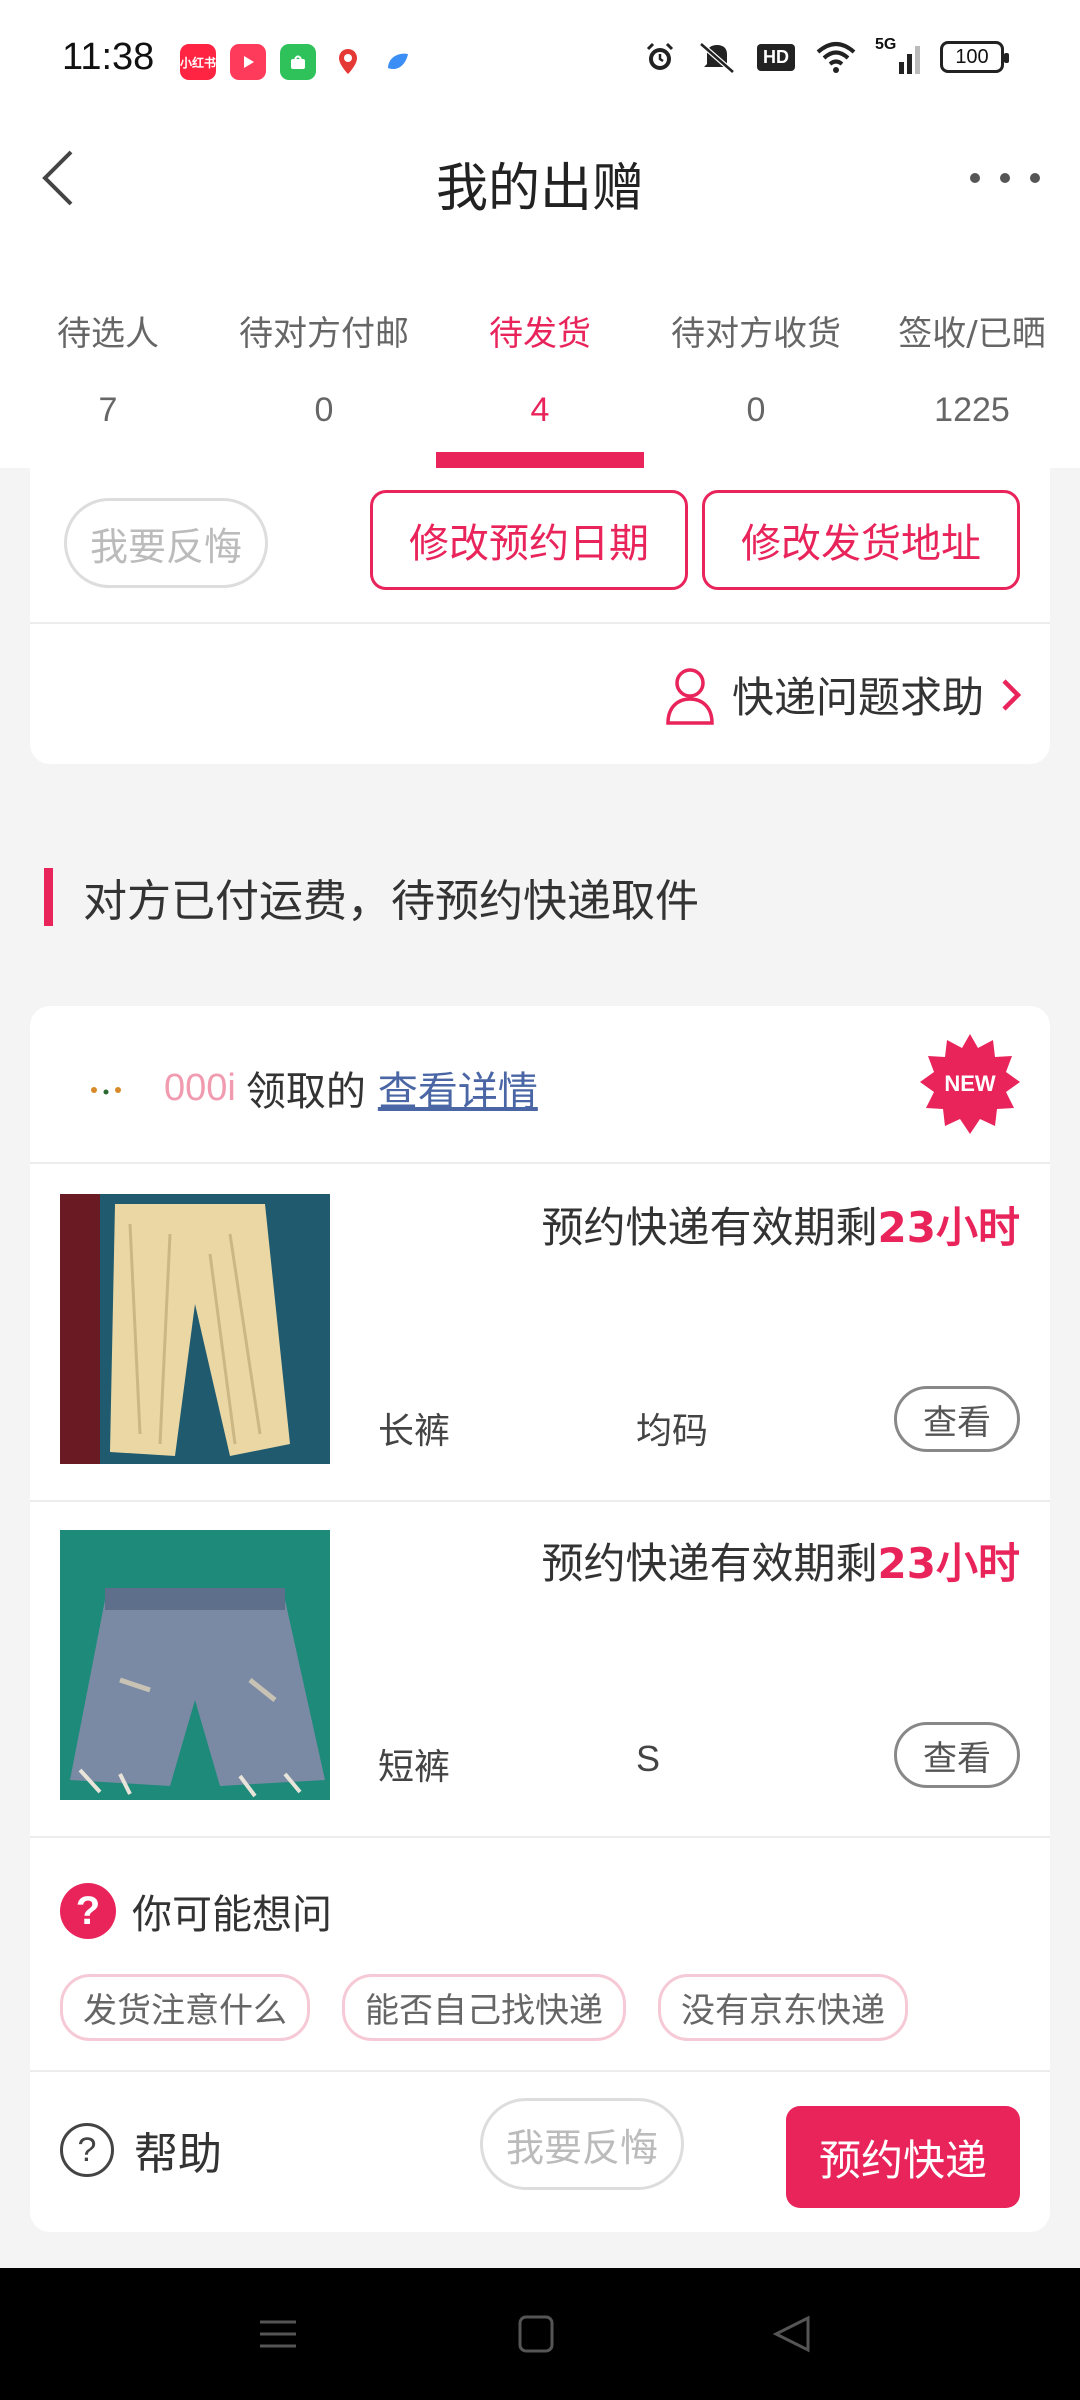 The image size is (1080, 2400). Describe the element at coordinates (861, 540) in the screenshot. I see `change-address-button: 修改发货地址` at that location.